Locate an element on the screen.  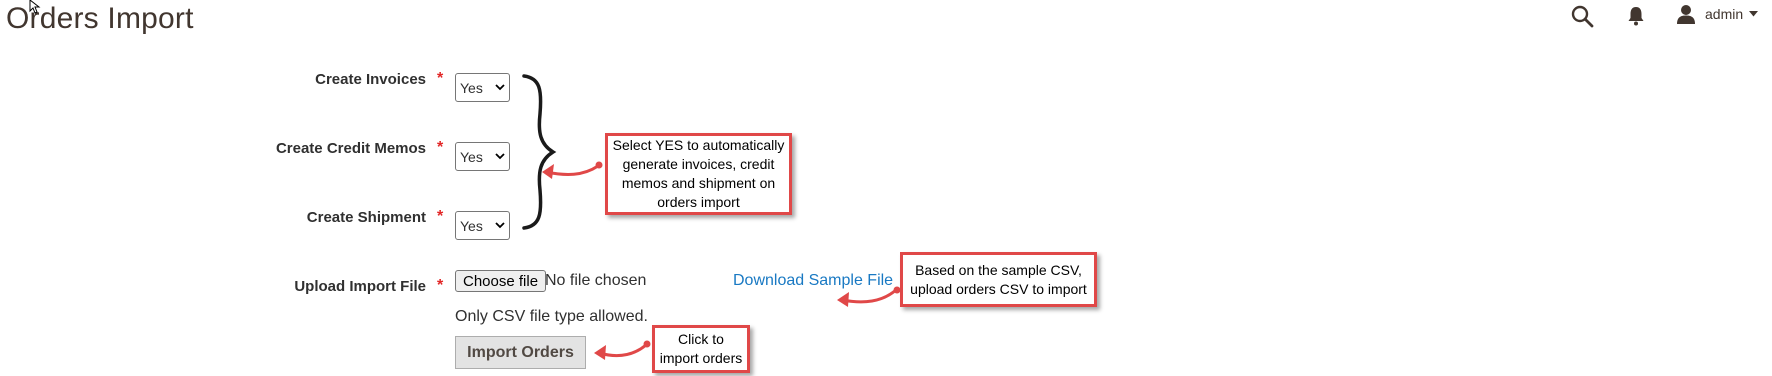
create-shipment-value: Yes is located at coordinates (471, 225).